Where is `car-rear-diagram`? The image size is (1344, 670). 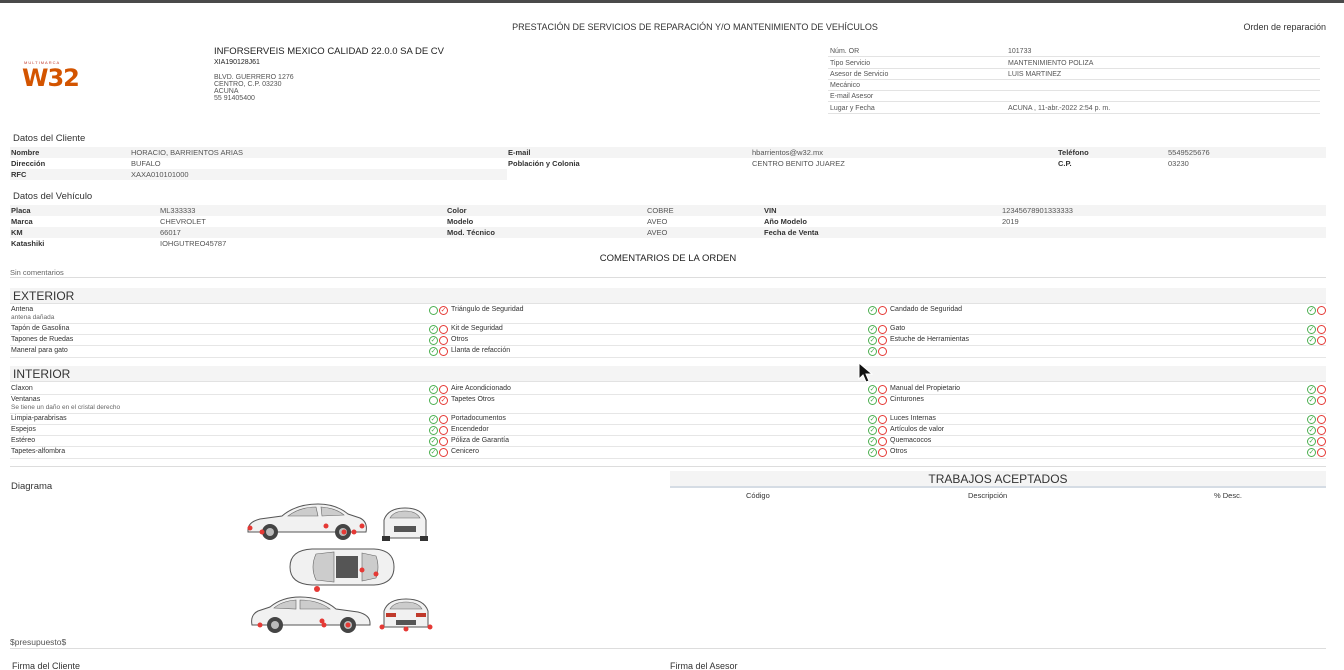 car-rear-diagram is located at coordinates (406, 613).